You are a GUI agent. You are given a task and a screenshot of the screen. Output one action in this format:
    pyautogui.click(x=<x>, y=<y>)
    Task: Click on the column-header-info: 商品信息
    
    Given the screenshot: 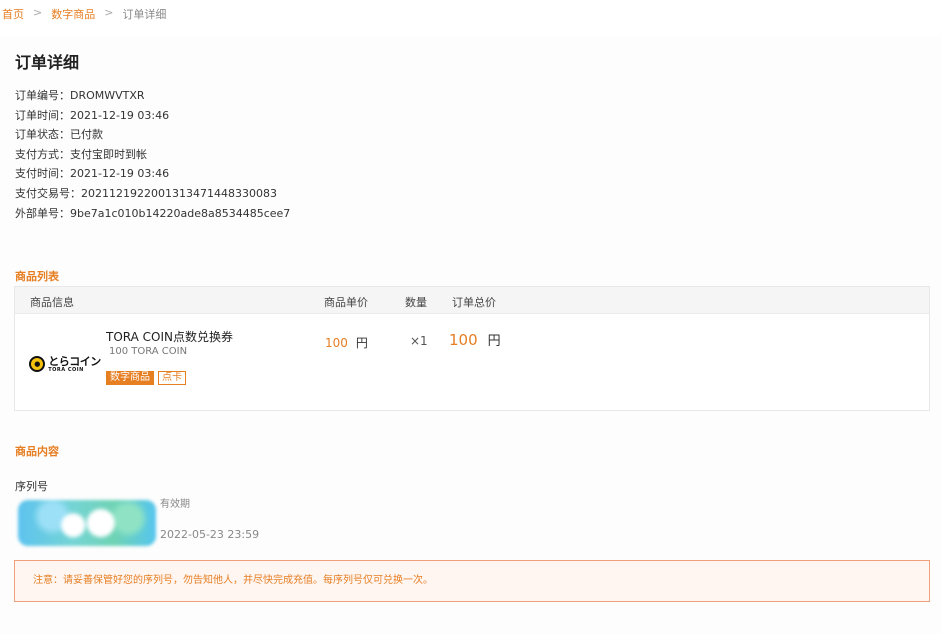 What is the action you would take?
    pyautogui.click(x=52, y=302)
    